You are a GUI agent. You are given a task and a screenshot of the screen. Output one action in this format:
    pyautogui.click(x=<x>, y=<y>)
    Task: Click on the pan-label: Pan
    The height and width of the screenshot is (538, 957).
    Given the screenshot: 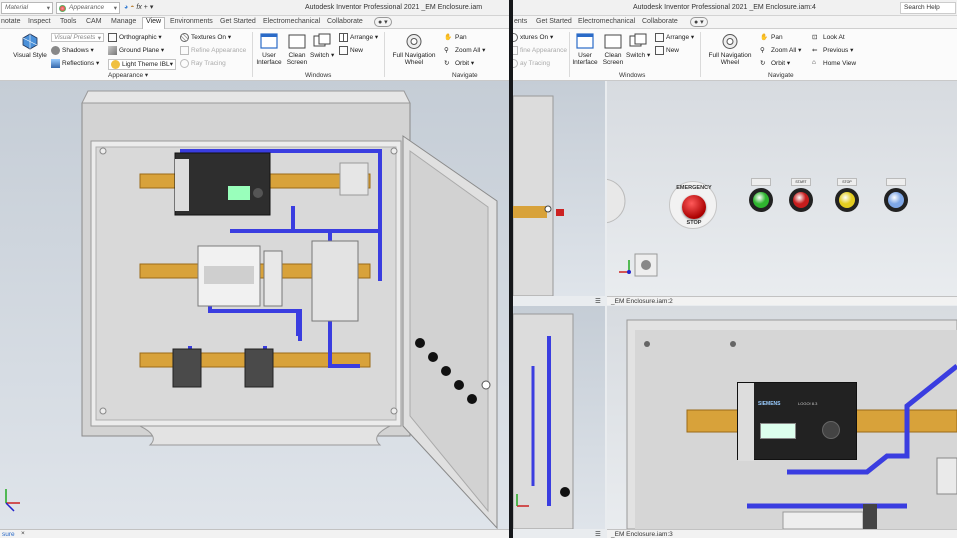 What is the action you would take?
    pyautogui.click(x=777, y=38)
    